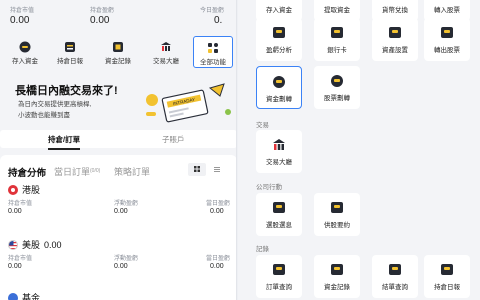 The height and width of the screenshot is (300, 480). I want to click on function-label: 資金劃轉, so click(279, 99).